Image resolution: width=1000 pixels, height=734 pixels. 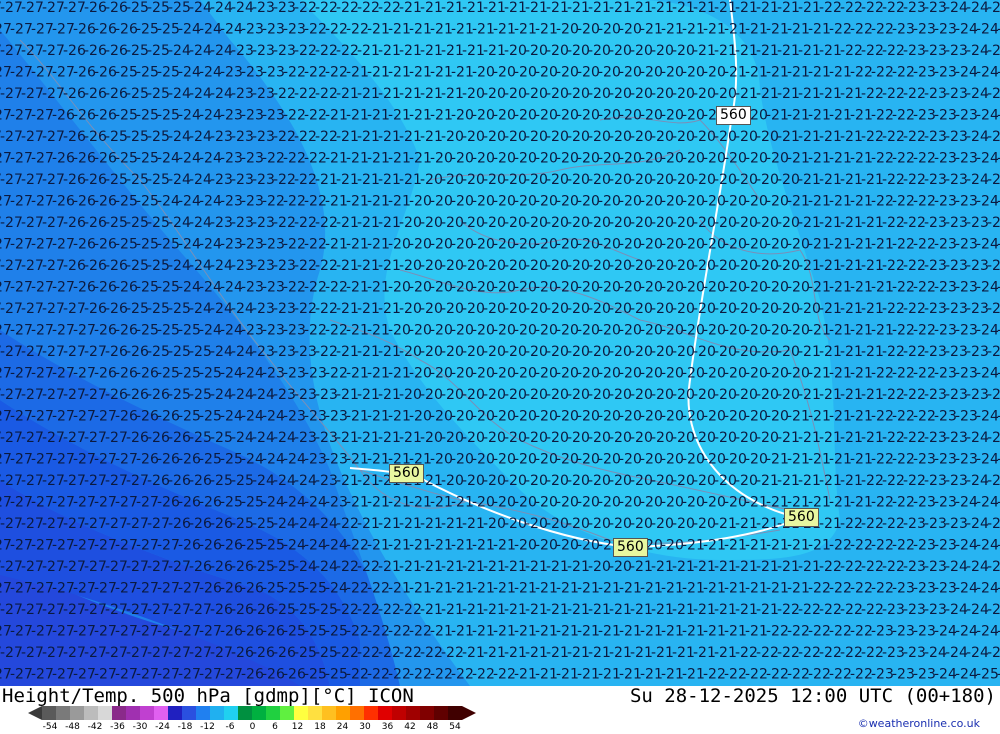 What do you see at coordinates (208, 696) in the screenshot?
I see `map-title: Height/Temp. 500 hPa [gdmp][°C] ICON` at bounding box center [208, 696].